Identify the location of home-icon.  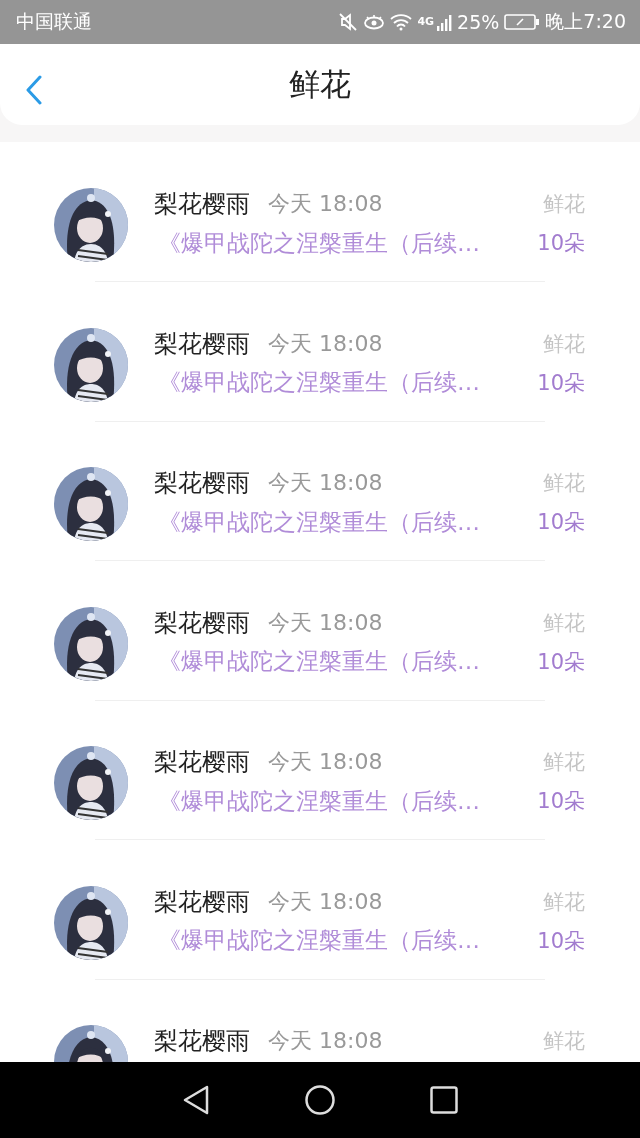
(320, 1100).